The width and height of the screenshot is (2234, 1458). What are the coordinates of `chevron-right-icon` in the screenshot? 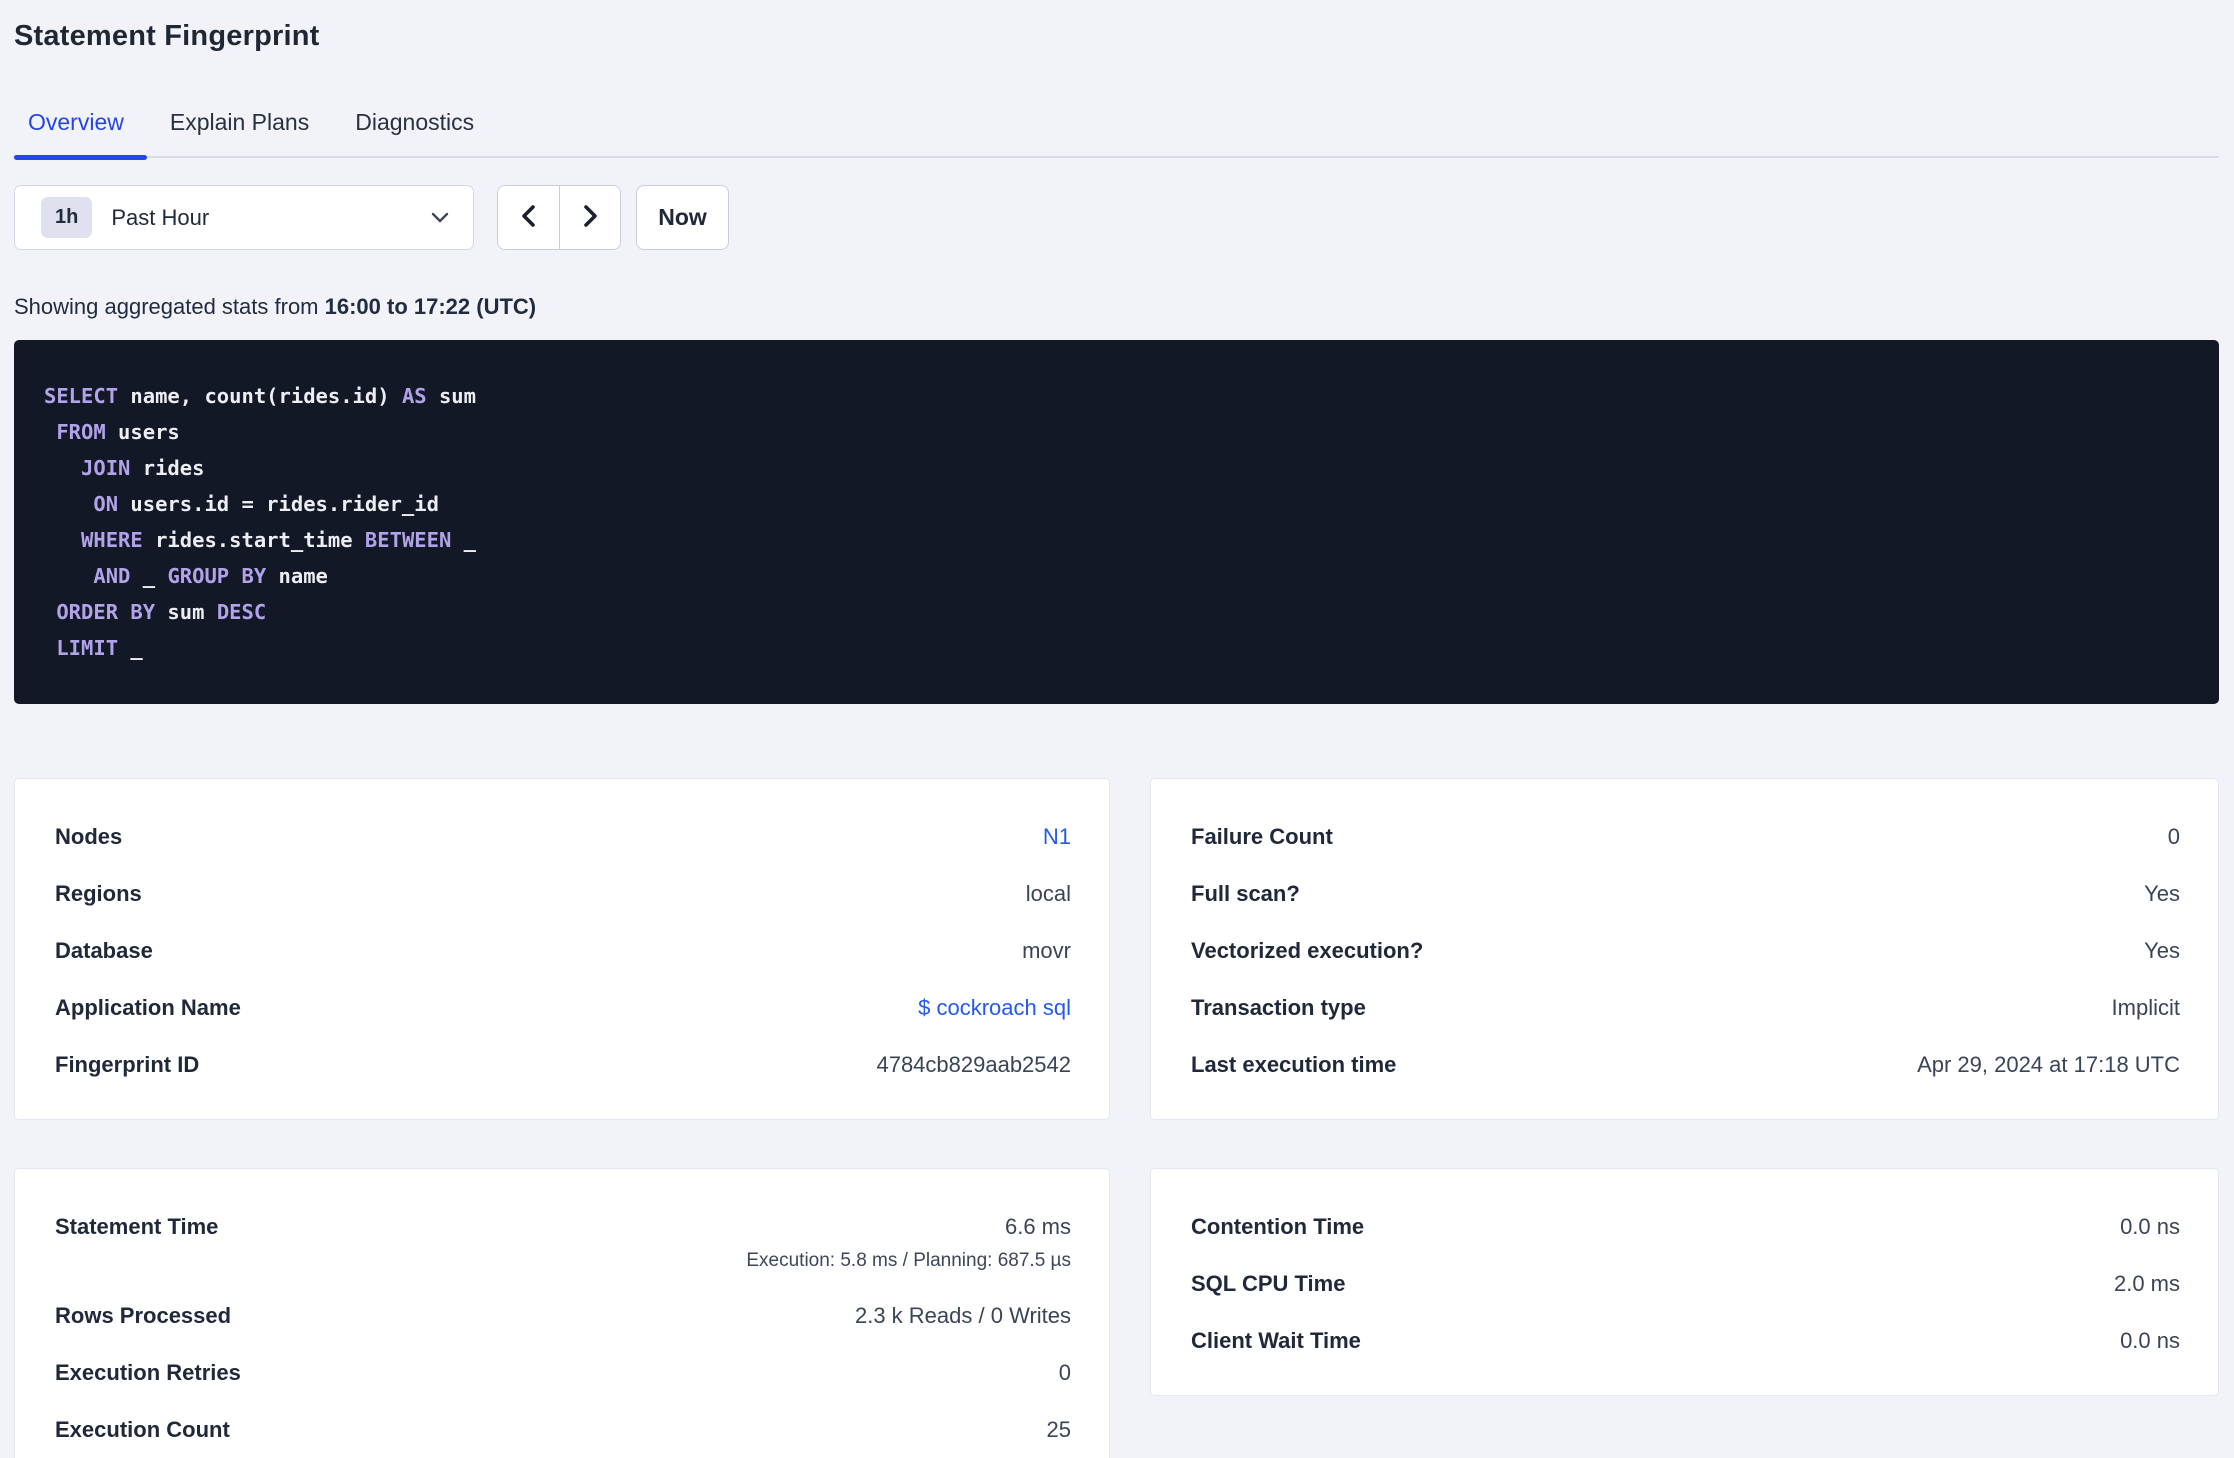 It's located at (590, 217).